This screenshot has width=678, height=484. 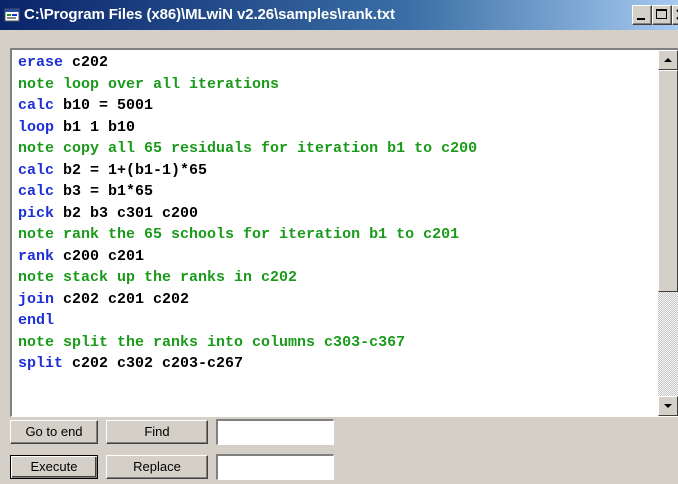 I want to click on macro-command: split, so click(x=41, y=363).